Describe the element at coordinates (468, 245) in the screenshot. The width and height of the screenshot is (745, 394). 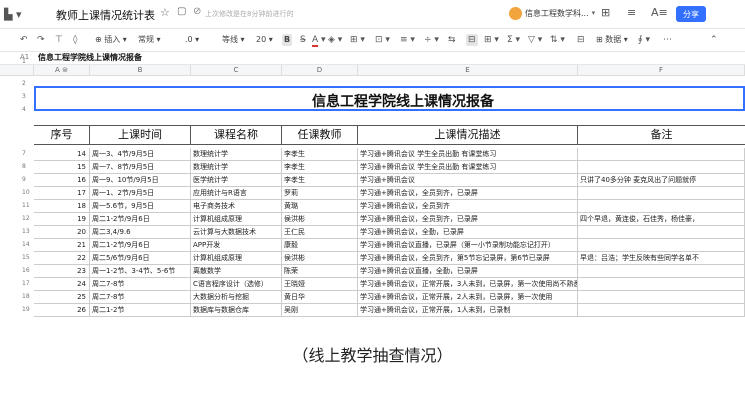
I see `cell-description: 学习通+腾讯会议直播，已录屏（第一小节录制功能忘记打开）` at that location.